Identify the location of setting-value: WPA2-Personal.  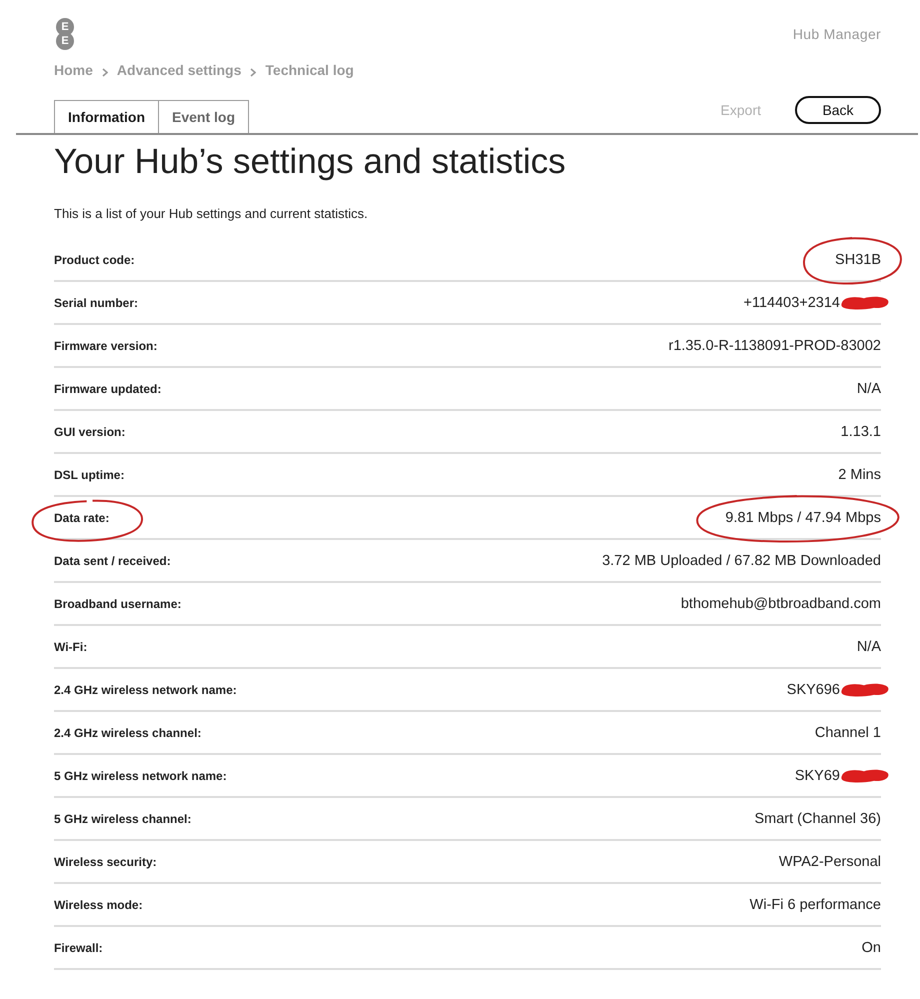
(829, 862).